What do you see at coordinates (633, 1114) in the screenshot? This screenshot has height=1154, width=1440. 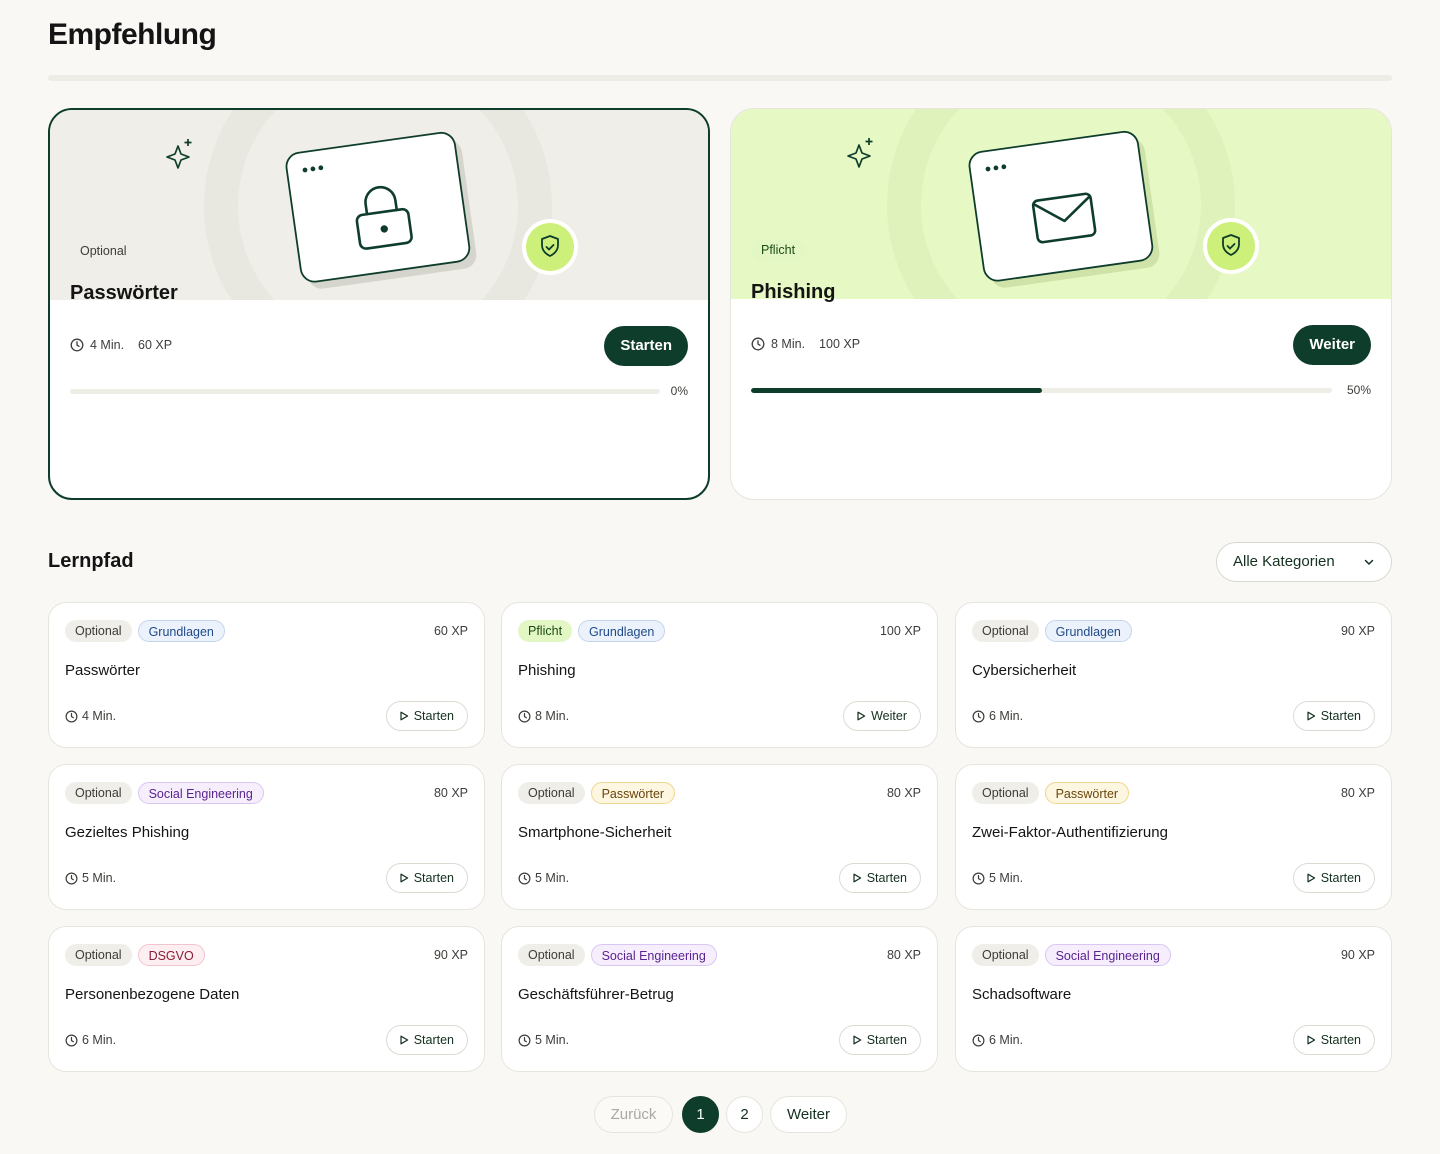 I see `pagination-prev-button: Zurück` at bounding box center [633, 1114].